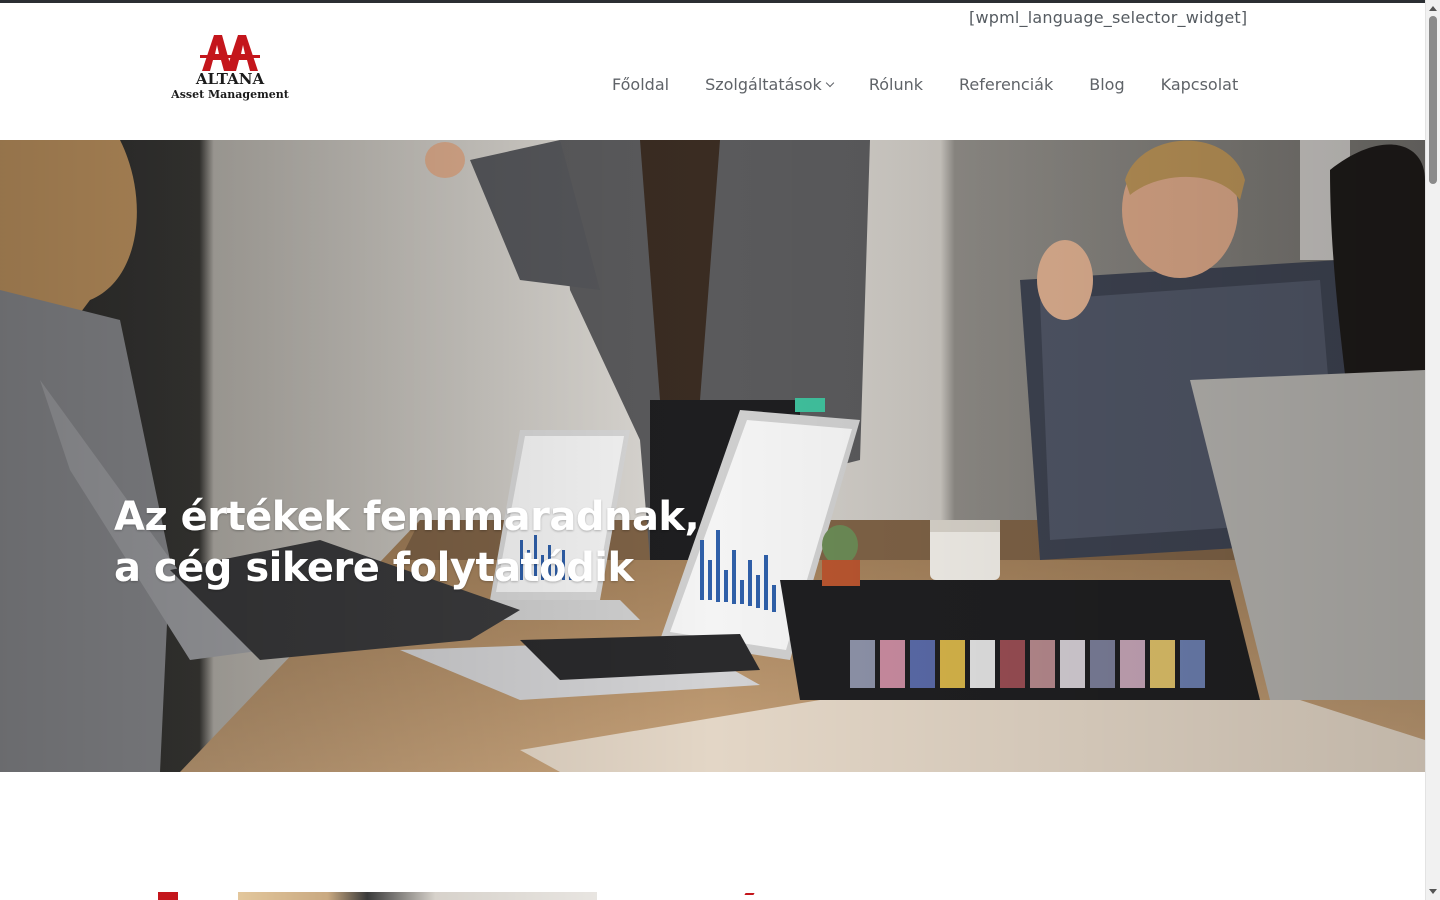  What do you see at coordinates (830, 83) in the screenshot?
I see `chevron-down-icon` at bounding box center [830, 83].